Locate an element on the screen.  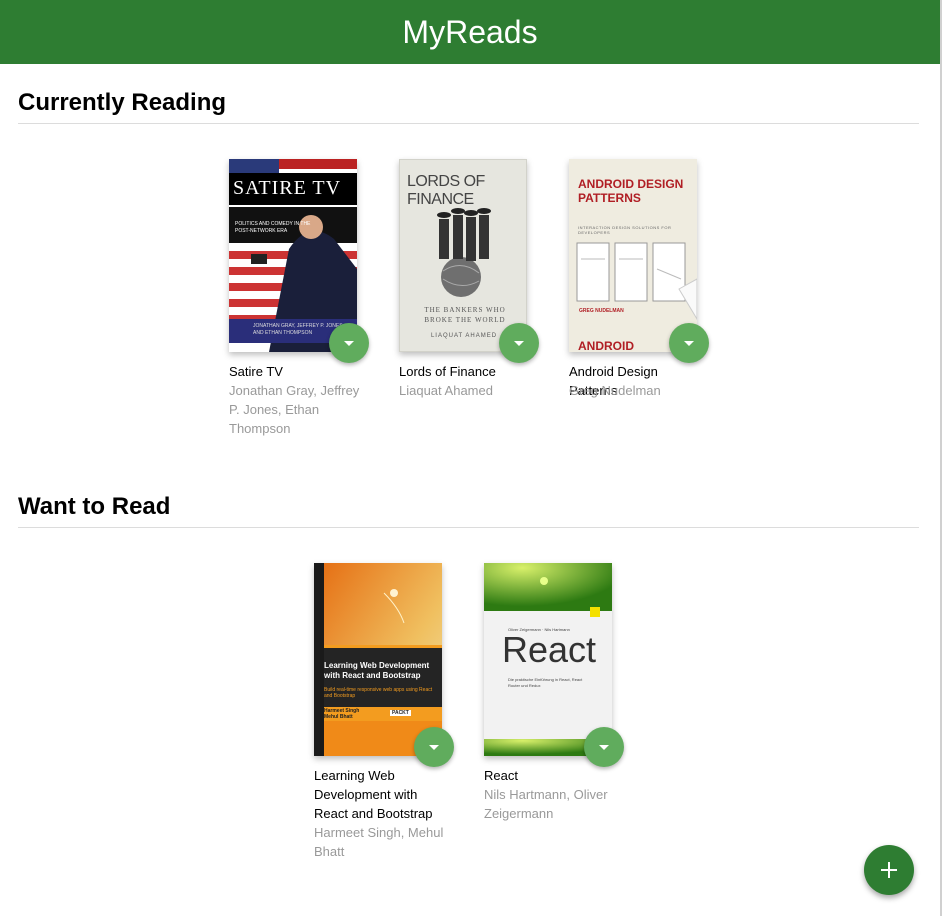
plus-icon is located at coordinates (889, 870).